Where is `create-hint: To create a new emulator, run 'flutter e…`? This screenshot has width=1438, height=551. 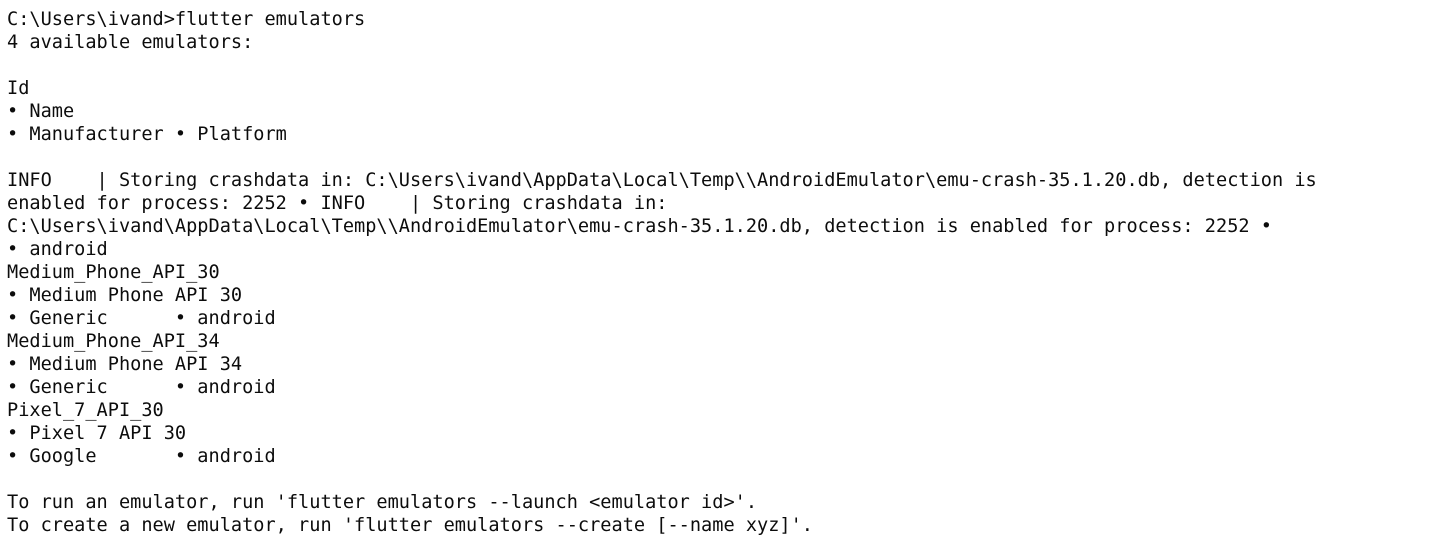
create-hint: To create a new emulator, run 'flutter e… is located at coordinates (410, 525).